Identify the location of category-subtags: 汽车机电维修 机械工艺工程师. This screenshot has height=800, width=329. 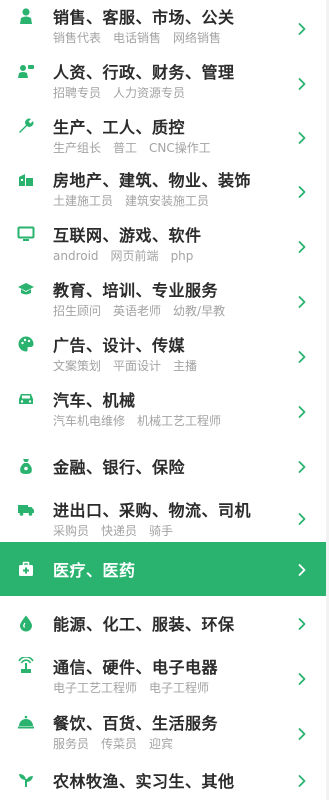
(143, 420).